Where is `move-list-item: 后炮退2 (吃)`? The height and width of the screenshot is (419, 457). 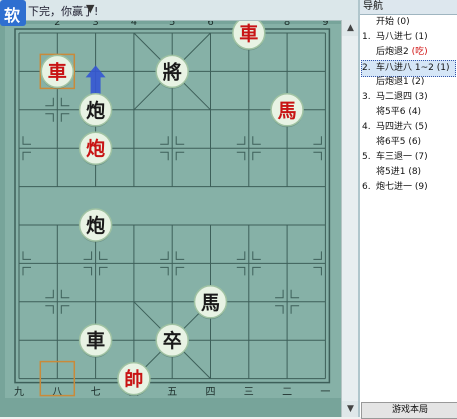 move-list-item: 后炮退2 (吃) is located at coordinates (395, 52).